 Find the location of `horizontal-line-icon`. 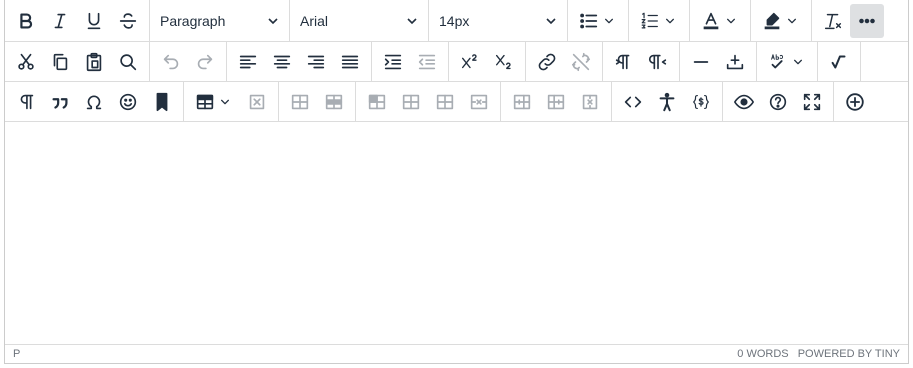

horizontal-line-icon is located at coordinates (701, 61).